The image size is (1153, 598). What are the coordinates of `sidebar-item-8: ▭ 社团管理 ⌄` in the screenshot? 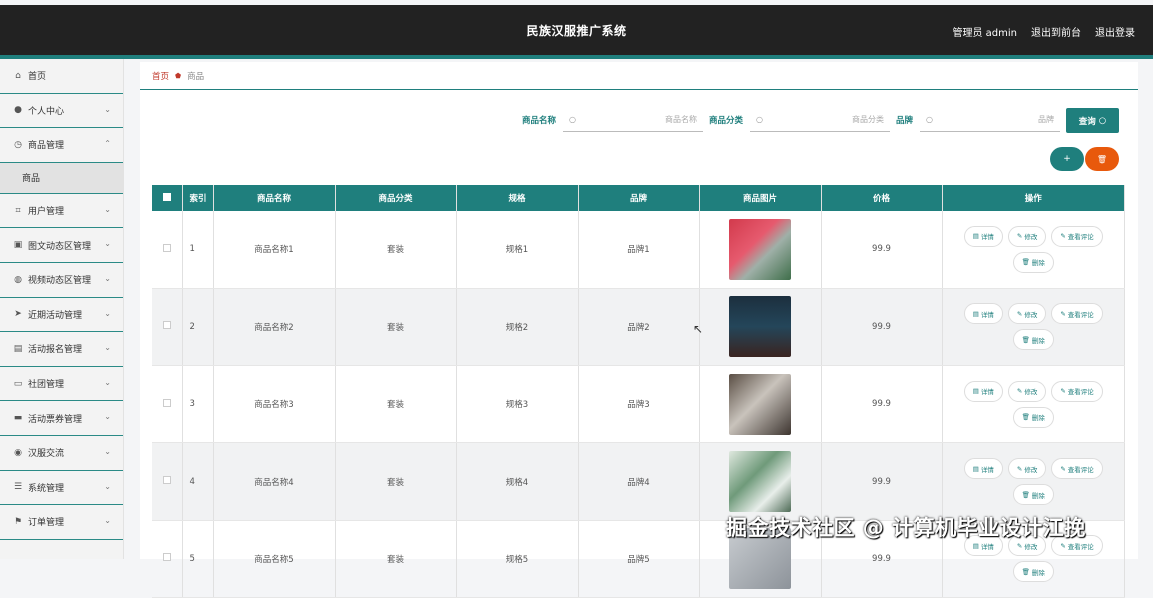 It's located at (61, 384).